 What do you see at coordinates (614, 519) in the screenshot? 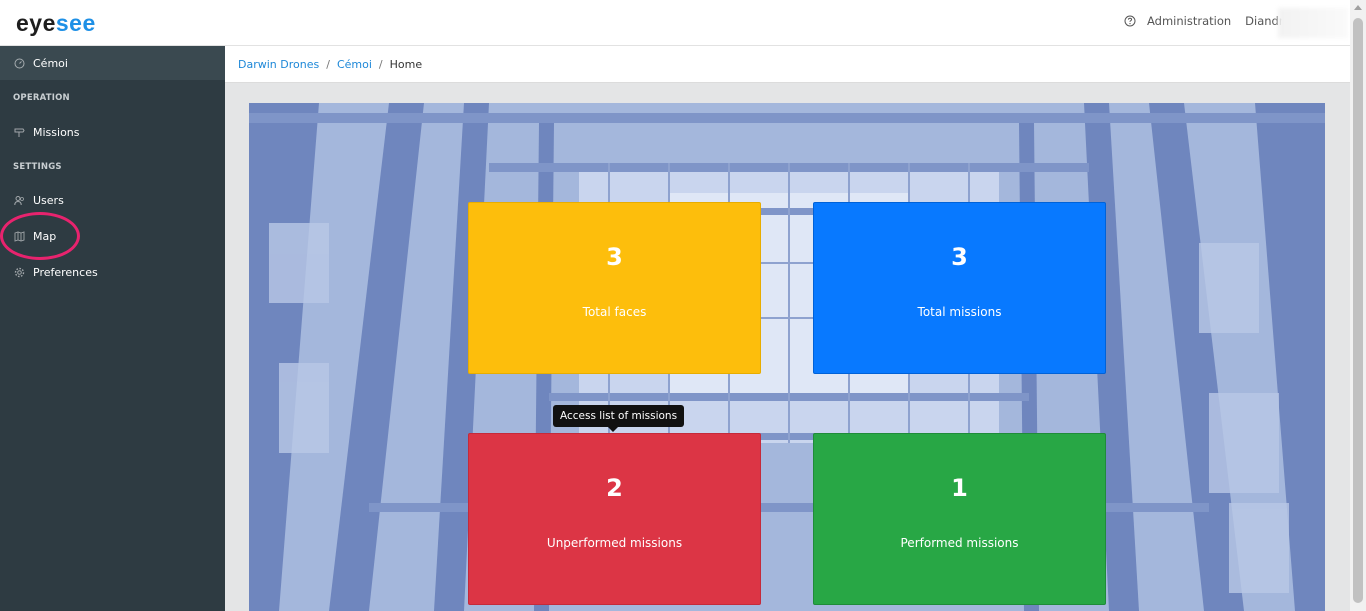
I see `unperformed-missions-card: 2 Unperformed missions` at bounding box center [614, 519].